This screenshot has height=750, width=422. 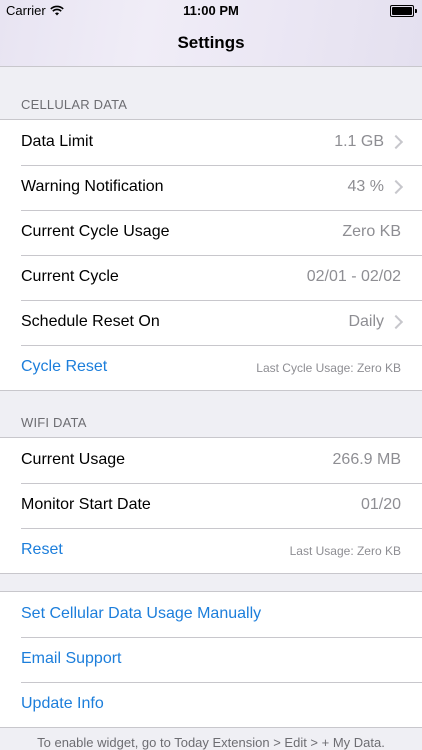 What do you see at coordinates (57, 141) in the screenshot?
I see `data-limit-label: Data Limit` at bounding box center [57, 141].